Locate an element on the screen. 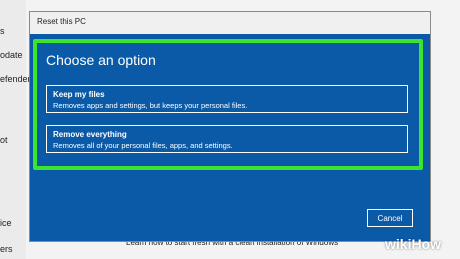  nav-item-partial: ers is located at coordinates (6, 249).